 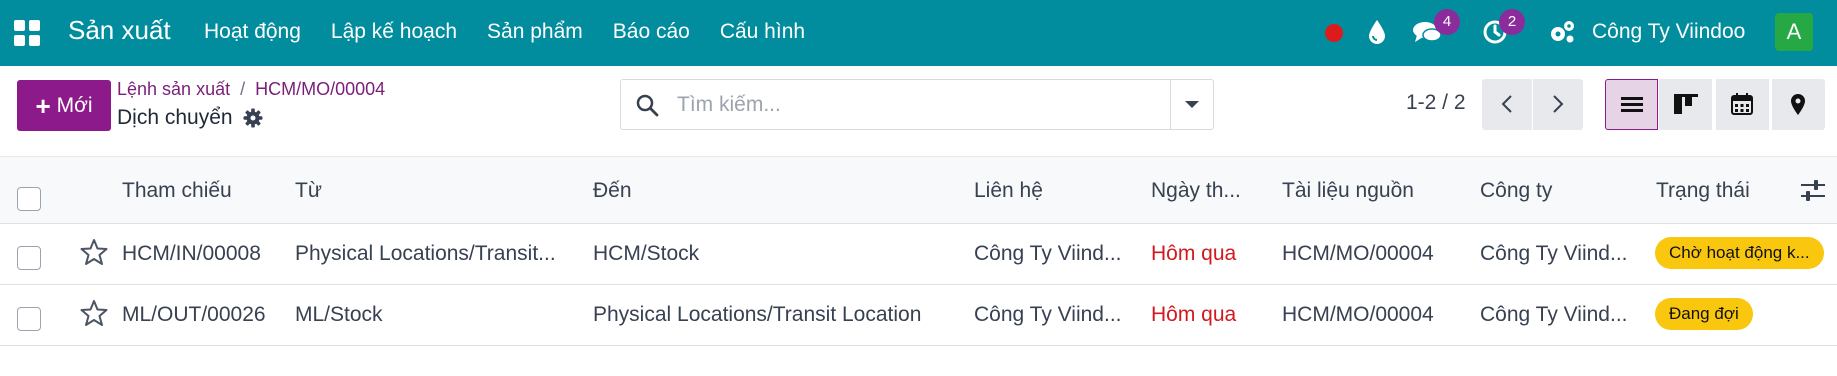 I want to click on cell-from: ML/Stock, so click(x=339, y=314).